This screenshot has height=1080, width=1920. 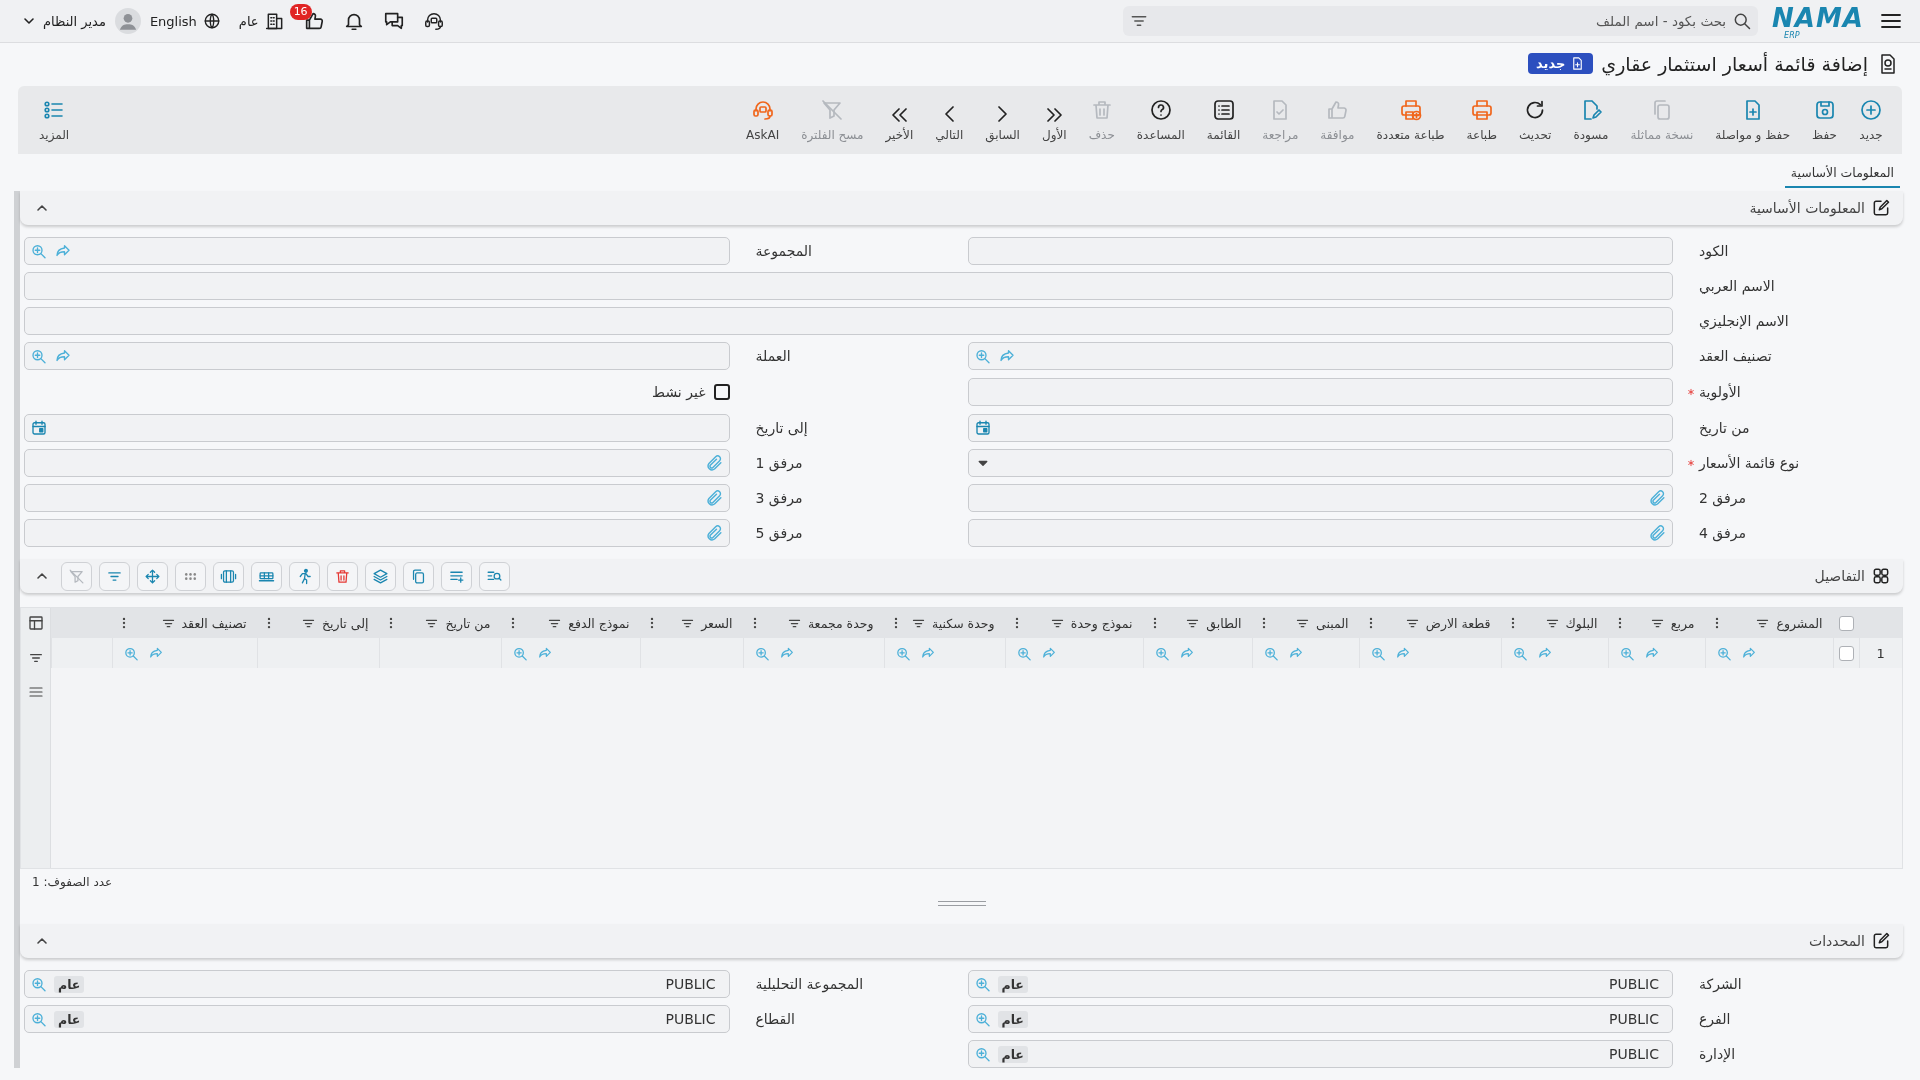 I want to click on table-icon, so click(x=35, y=623).